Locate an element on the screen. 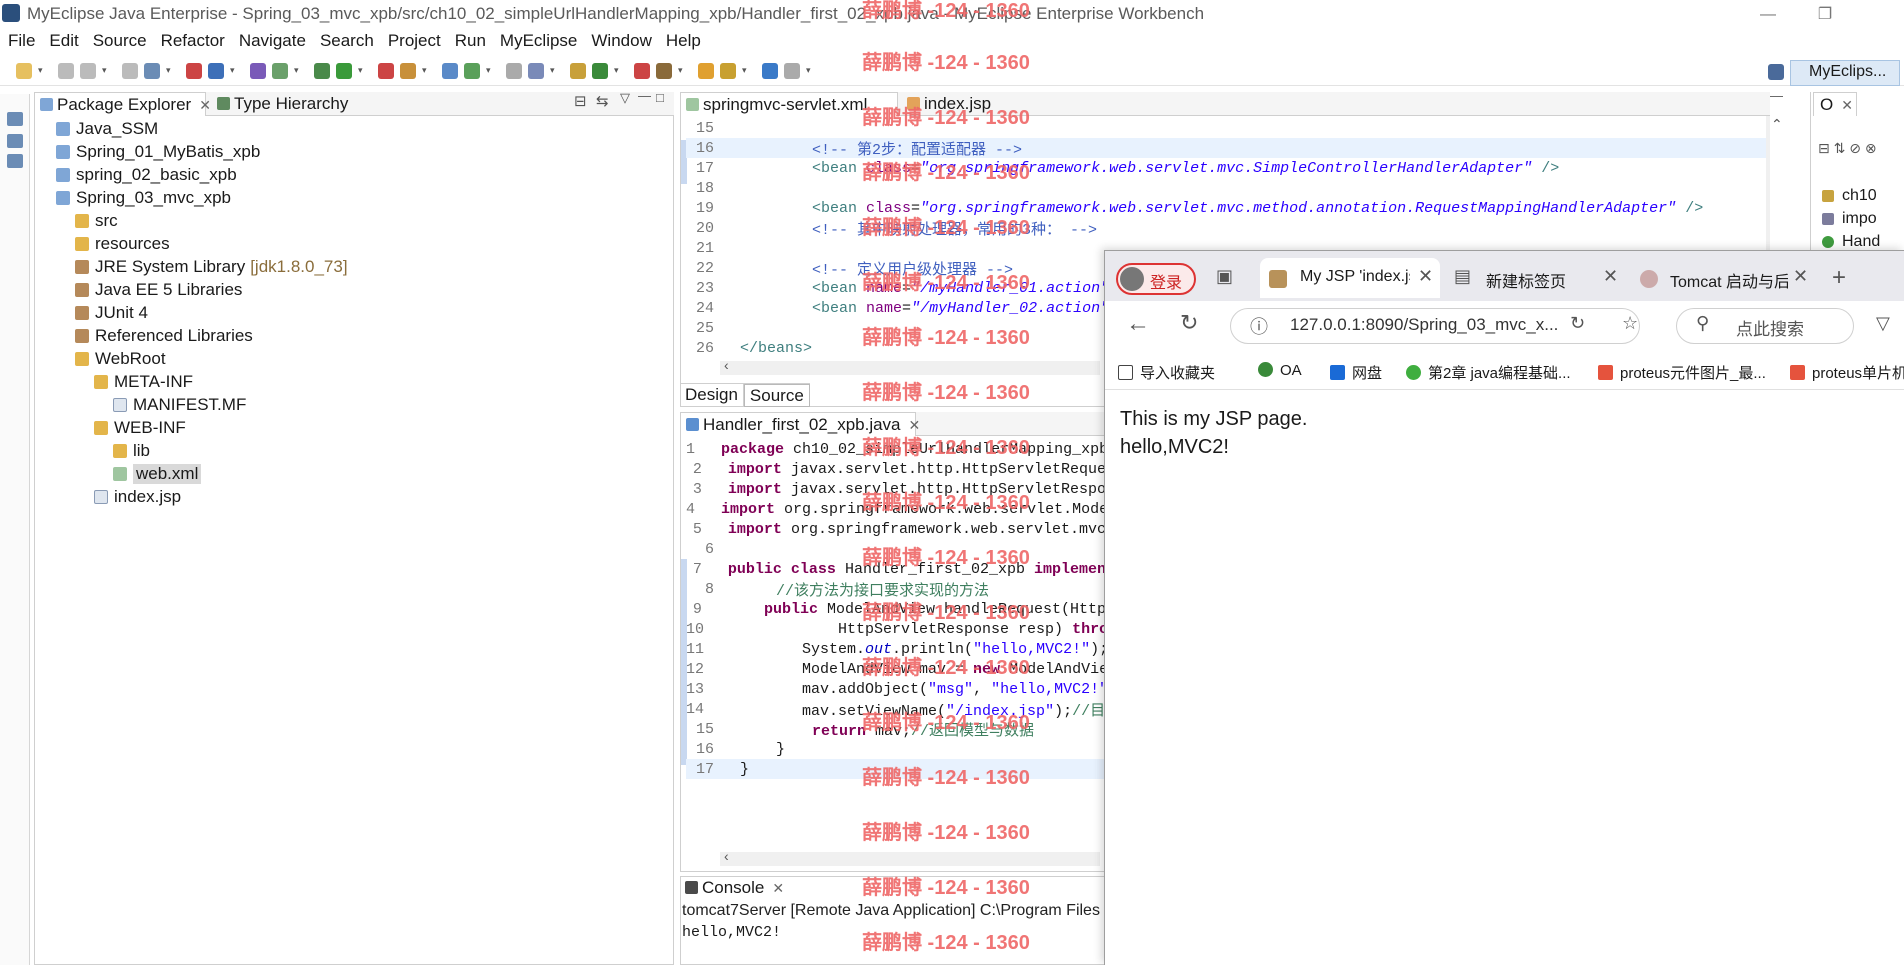  code-line: 20 <!-- 其中映射处理器，常用的3种： --> is located at coordinates (1226, 228).